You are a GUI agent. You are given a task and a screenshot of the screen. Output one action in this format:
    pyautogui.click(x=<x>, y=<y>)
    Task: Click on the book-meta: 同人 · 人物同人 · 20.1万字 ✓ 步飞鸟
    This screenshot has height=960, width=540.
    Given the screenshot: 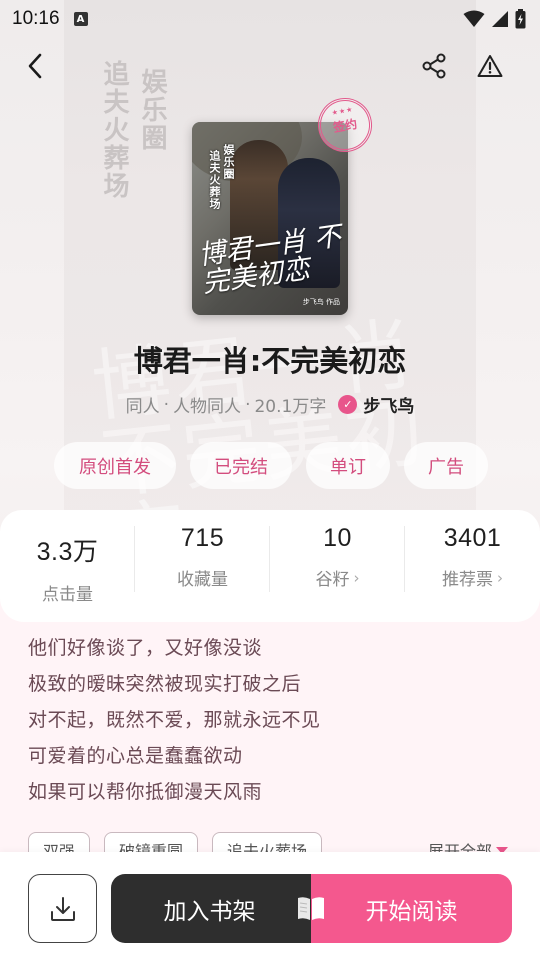 What is the action you would take?
    pyautogui.click(x=270, y=405)
    